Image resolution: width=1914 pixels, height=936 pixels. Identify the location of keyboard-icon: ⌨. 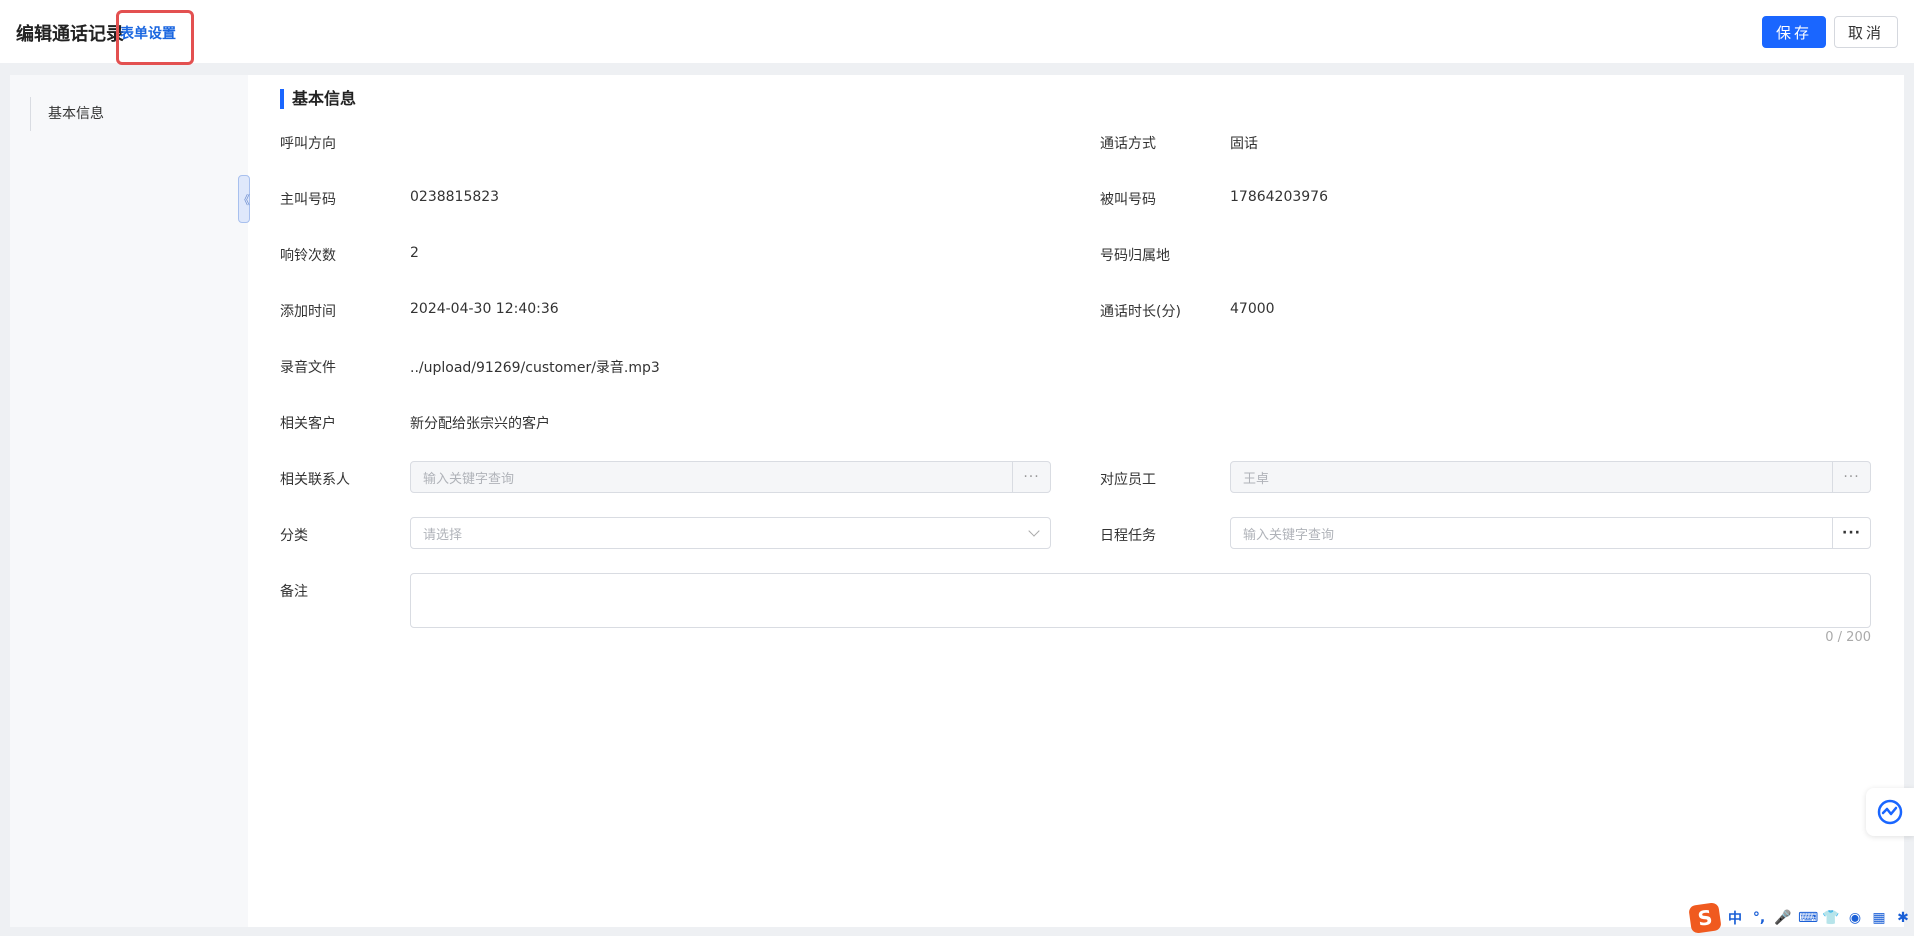
(1808, 918).